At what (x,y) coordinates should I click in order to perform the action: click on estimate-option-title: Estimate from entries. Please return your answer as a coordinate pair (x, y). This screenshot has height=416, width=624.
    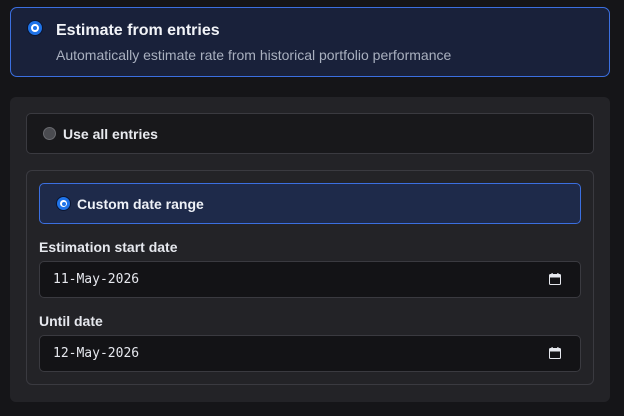
    Looking at the image, I should click on (138, 30).